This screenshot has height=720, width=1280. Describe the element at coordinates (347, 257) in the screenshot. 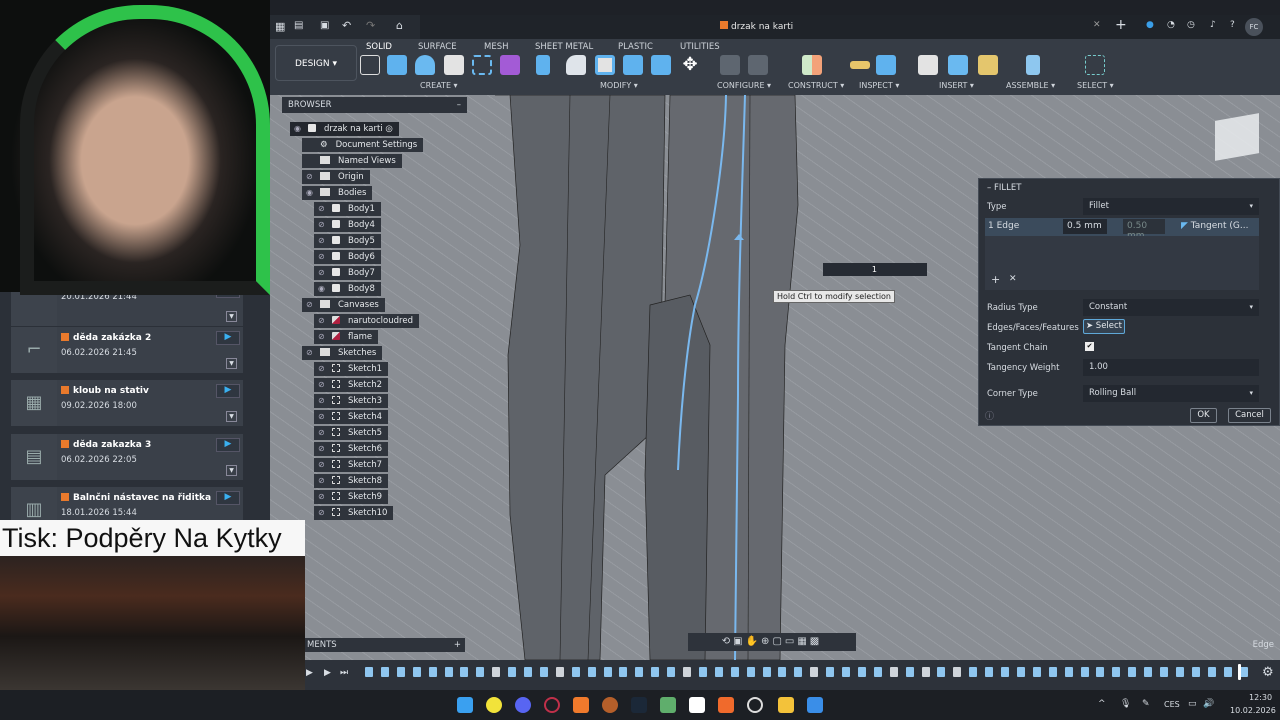

I see `browser-body: ⊘ Body6` at that location.